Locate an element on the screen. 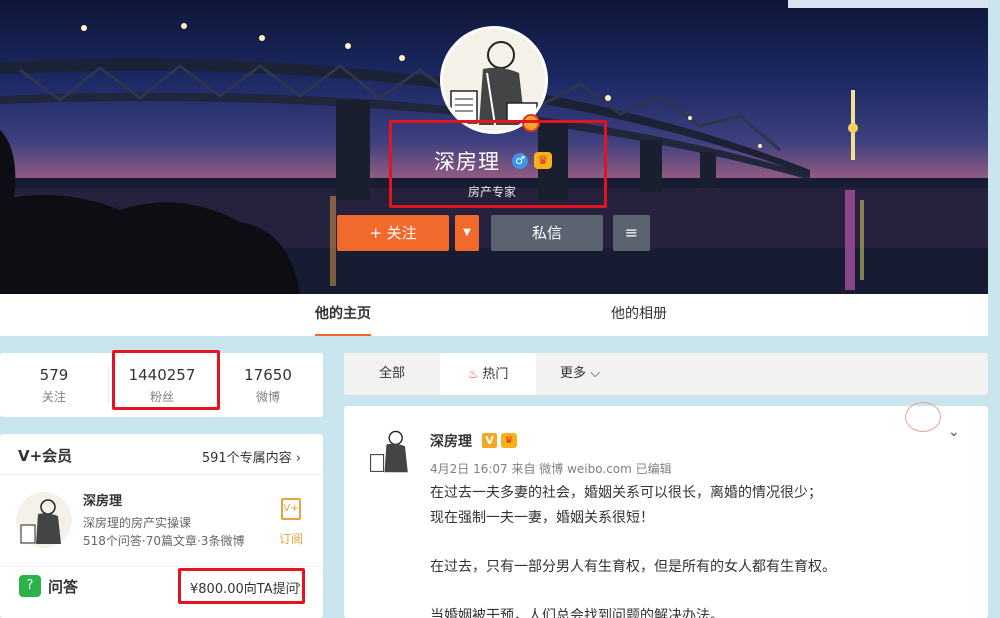  feed-tabs: 全部 ♨ 热门 更多 ⌵ is located at coordinates (666, 374).